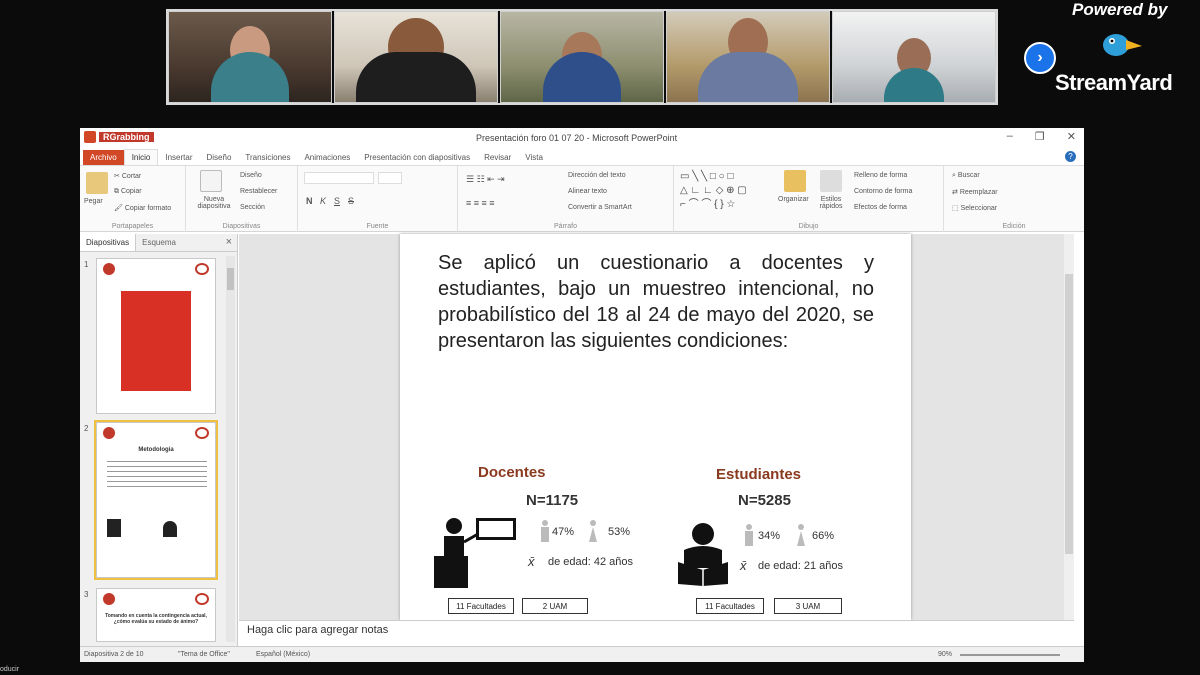 This screenshot has height=675, width=1200. I want to click on tab-slides: Diapositivas, so click(108, 242).